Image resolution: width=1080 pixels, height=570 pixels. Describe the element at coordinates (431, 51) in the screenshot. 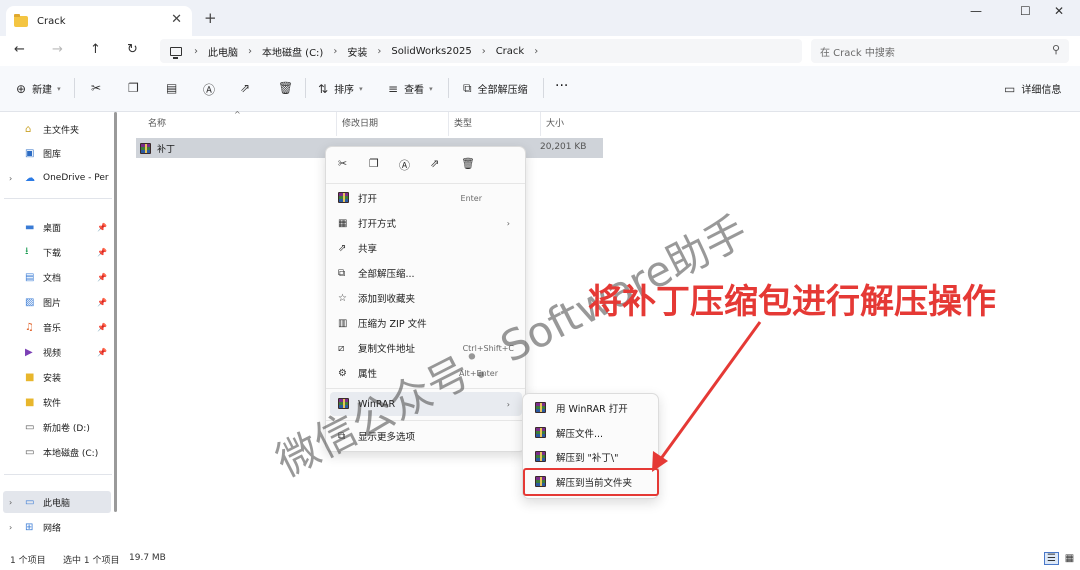

I see `crumb-solidworks: SolidWorks2025` at that location.